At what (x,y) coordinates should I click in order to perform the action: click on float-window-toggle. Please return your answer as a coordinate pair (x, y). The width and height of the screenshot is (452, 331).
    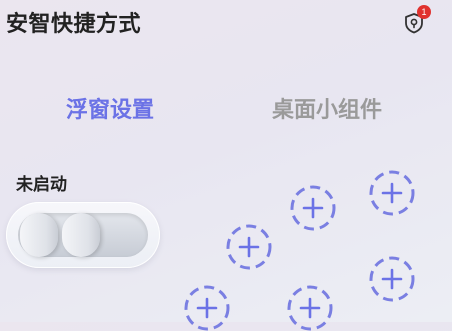
    Looking at the image, I should click on (83, 235).